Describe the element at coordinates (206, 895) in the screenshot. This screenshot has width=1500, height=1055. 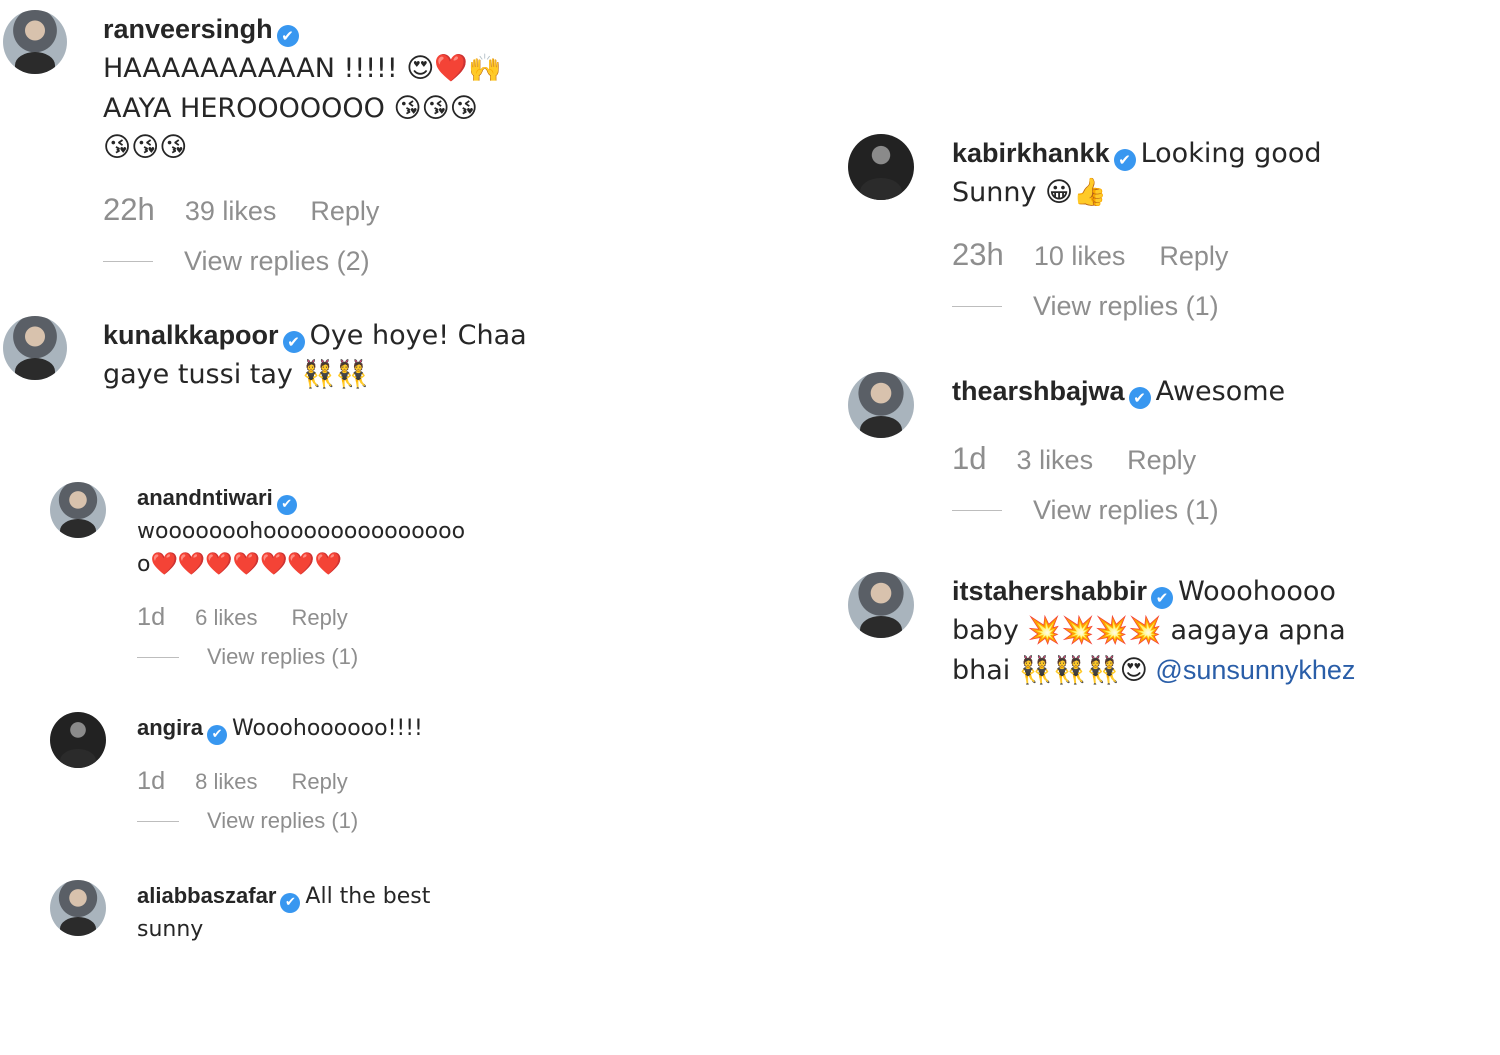
I see `username: aliabbaszafar` at that location.